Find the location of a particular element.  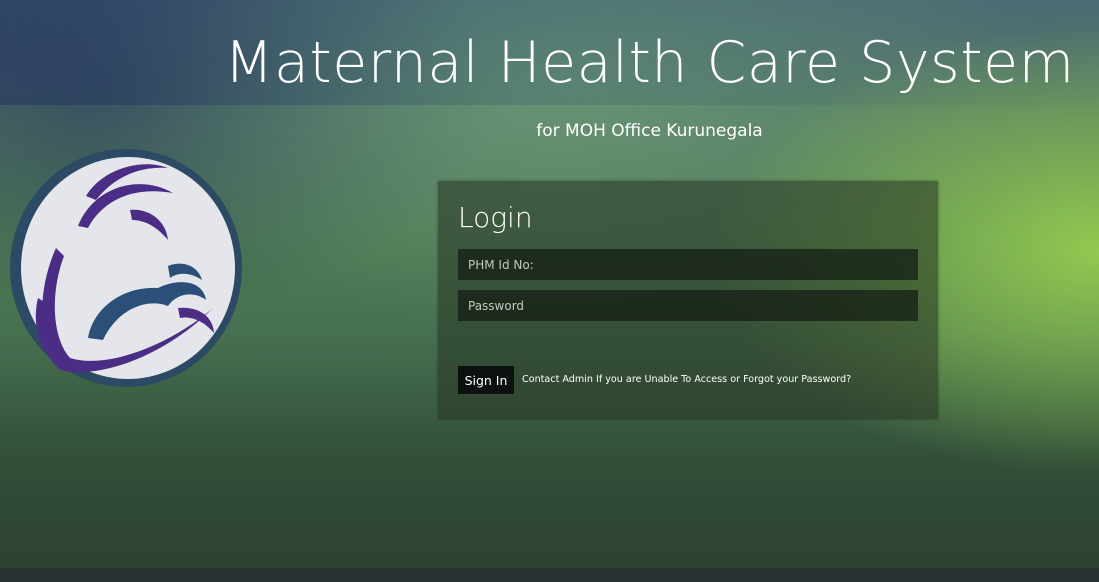

password-input is located at coordinates (688, 305).